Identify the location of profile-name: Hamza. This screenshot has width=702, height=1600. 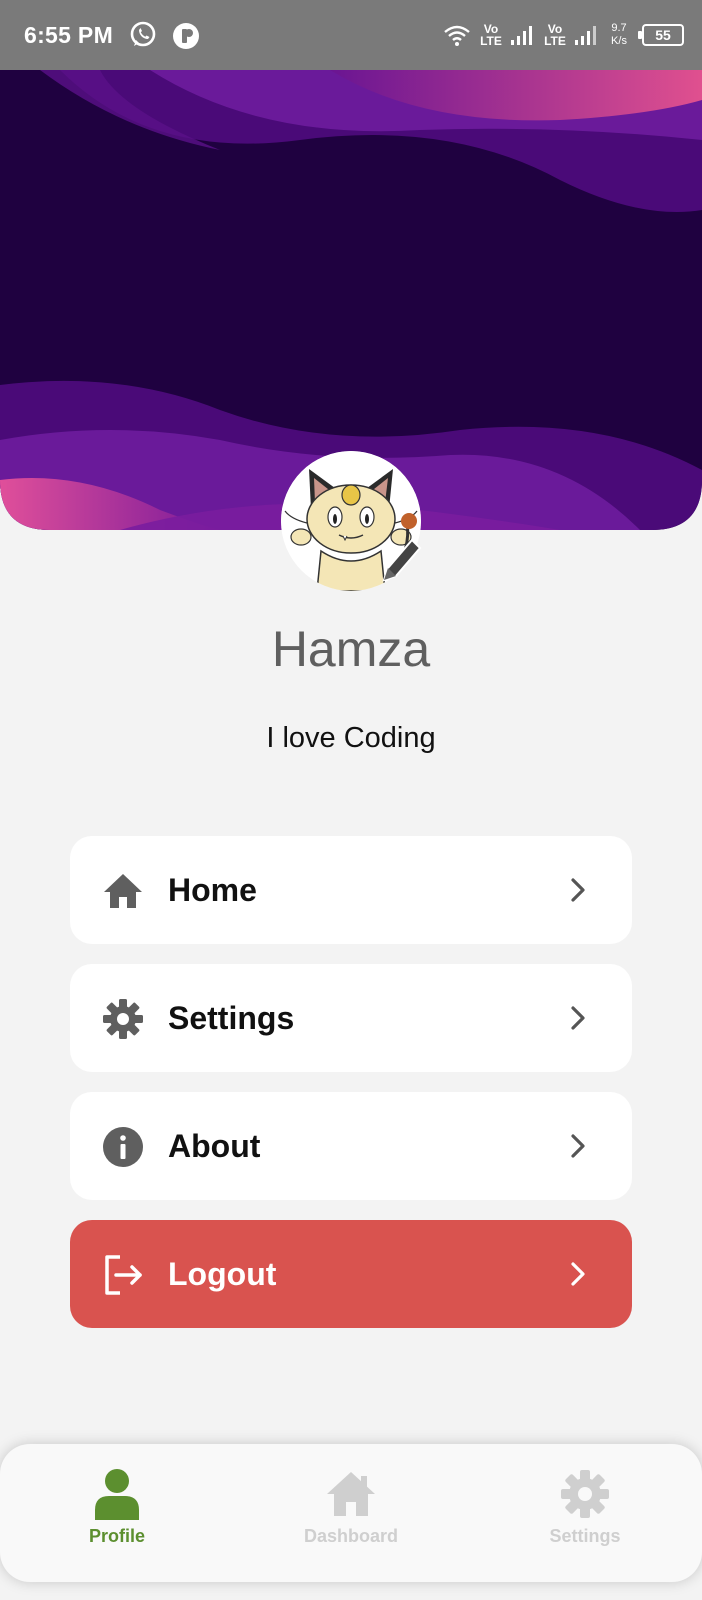
(351, 649).